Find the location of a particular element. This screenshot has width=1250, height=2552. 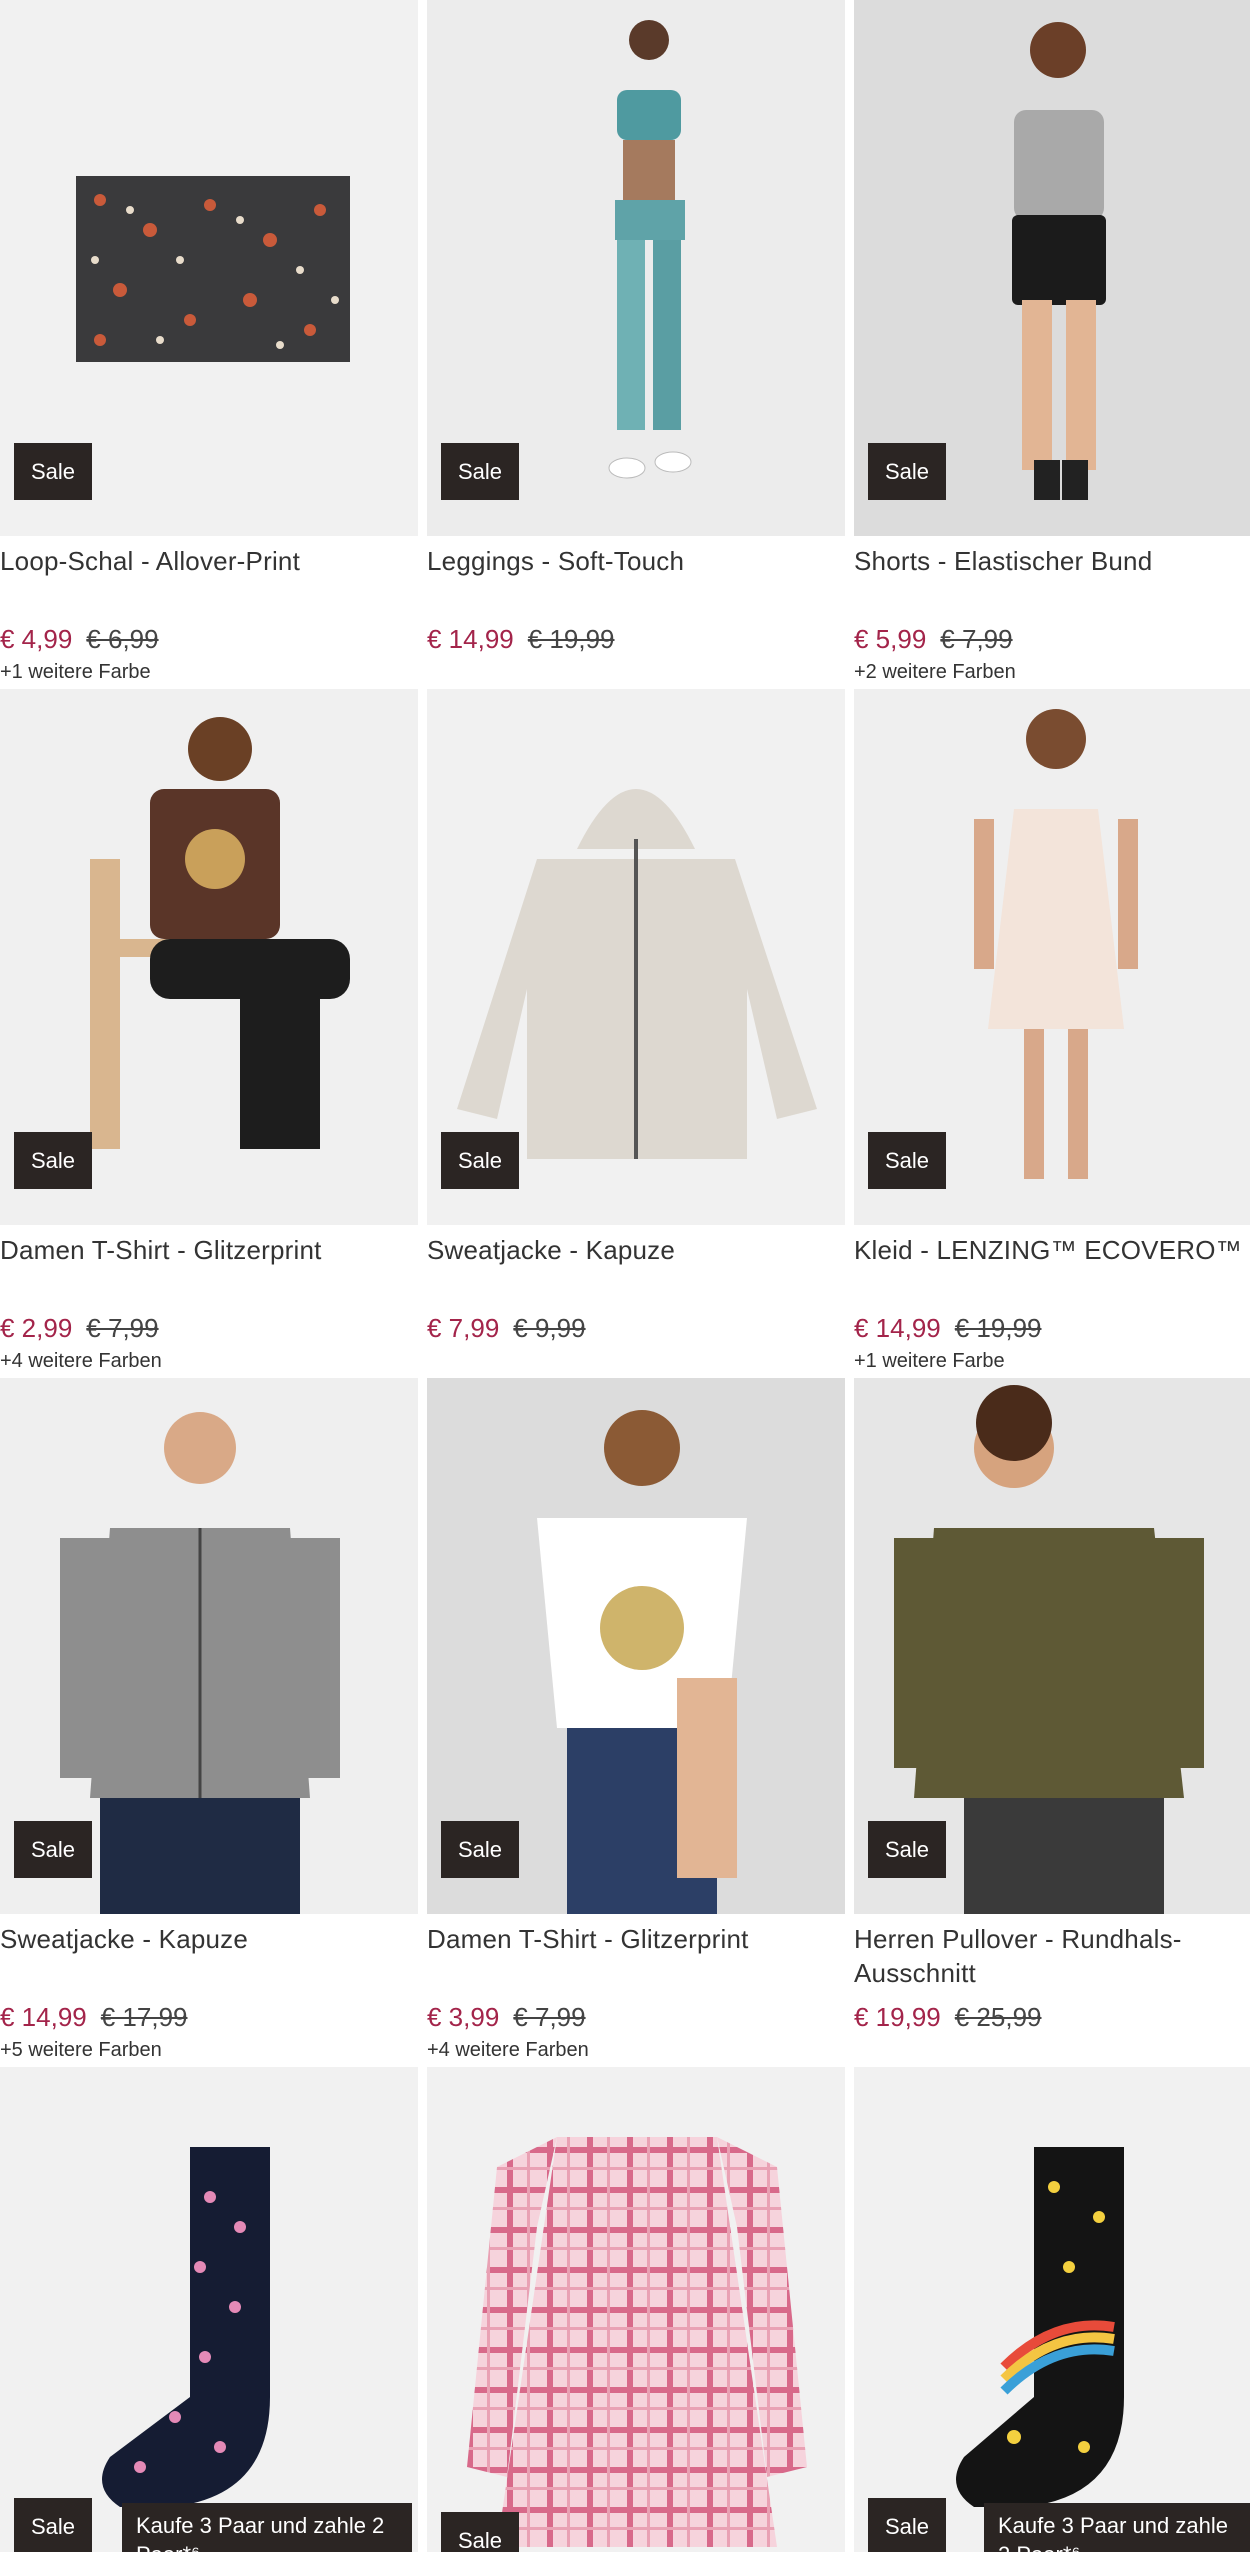

product-price: € 19,99 € 25,99 is located at coordinates (1052, 2017).